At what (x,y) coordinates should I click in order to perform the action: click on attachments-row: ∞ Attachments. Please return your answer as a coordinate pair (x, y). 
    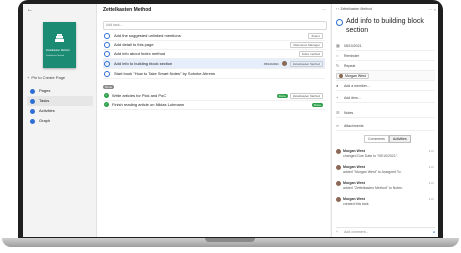
    Looking at the image, I should click on (385, 126).